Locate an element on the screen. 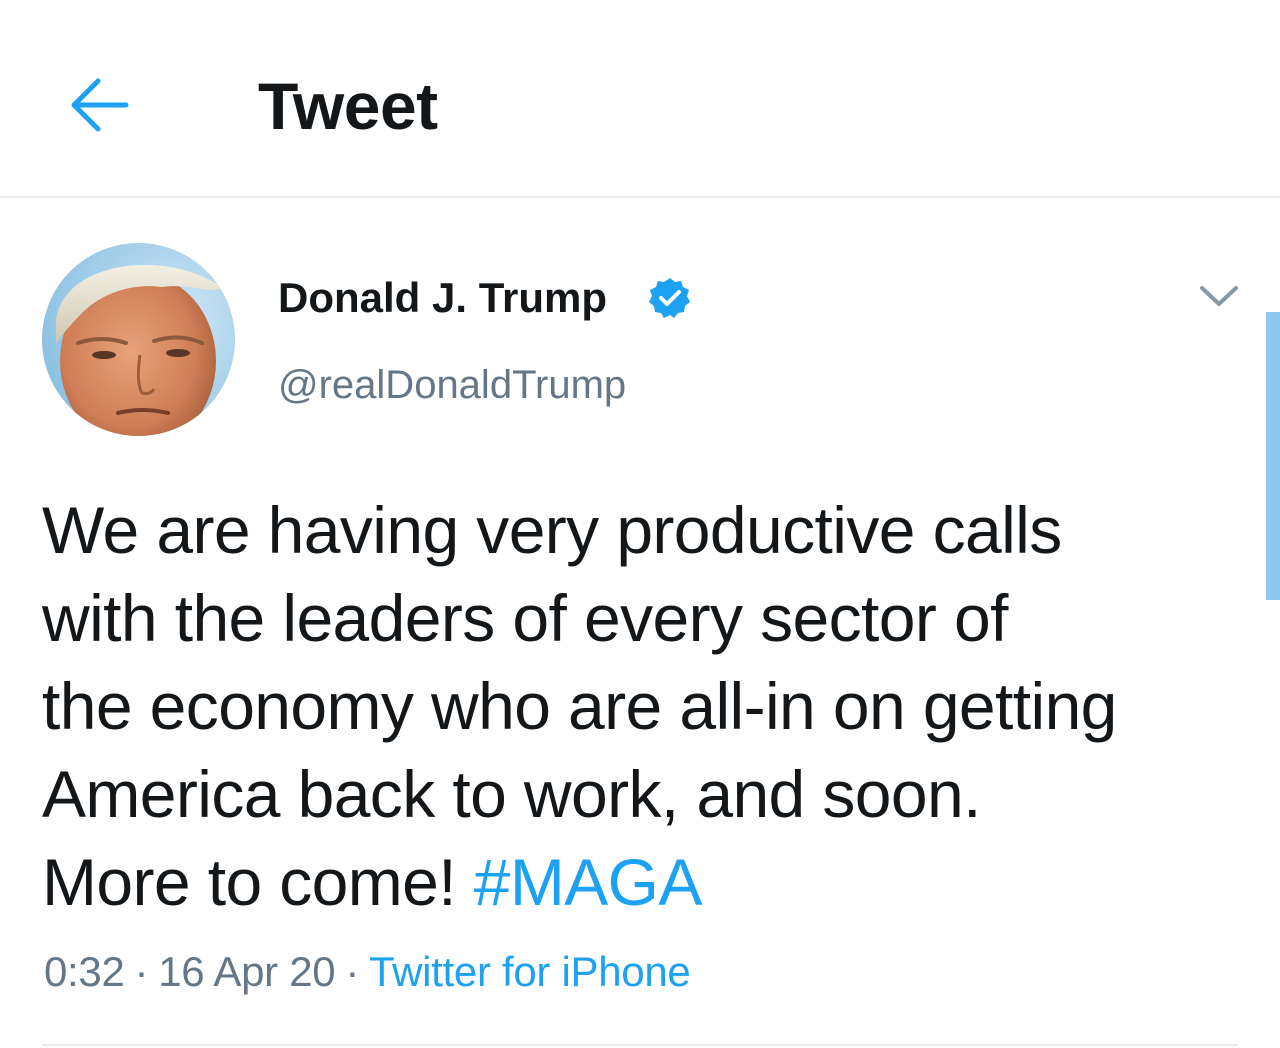 The height and width of the screenshot is (1048, 1280). avatar is located at coordinates (138, 339).